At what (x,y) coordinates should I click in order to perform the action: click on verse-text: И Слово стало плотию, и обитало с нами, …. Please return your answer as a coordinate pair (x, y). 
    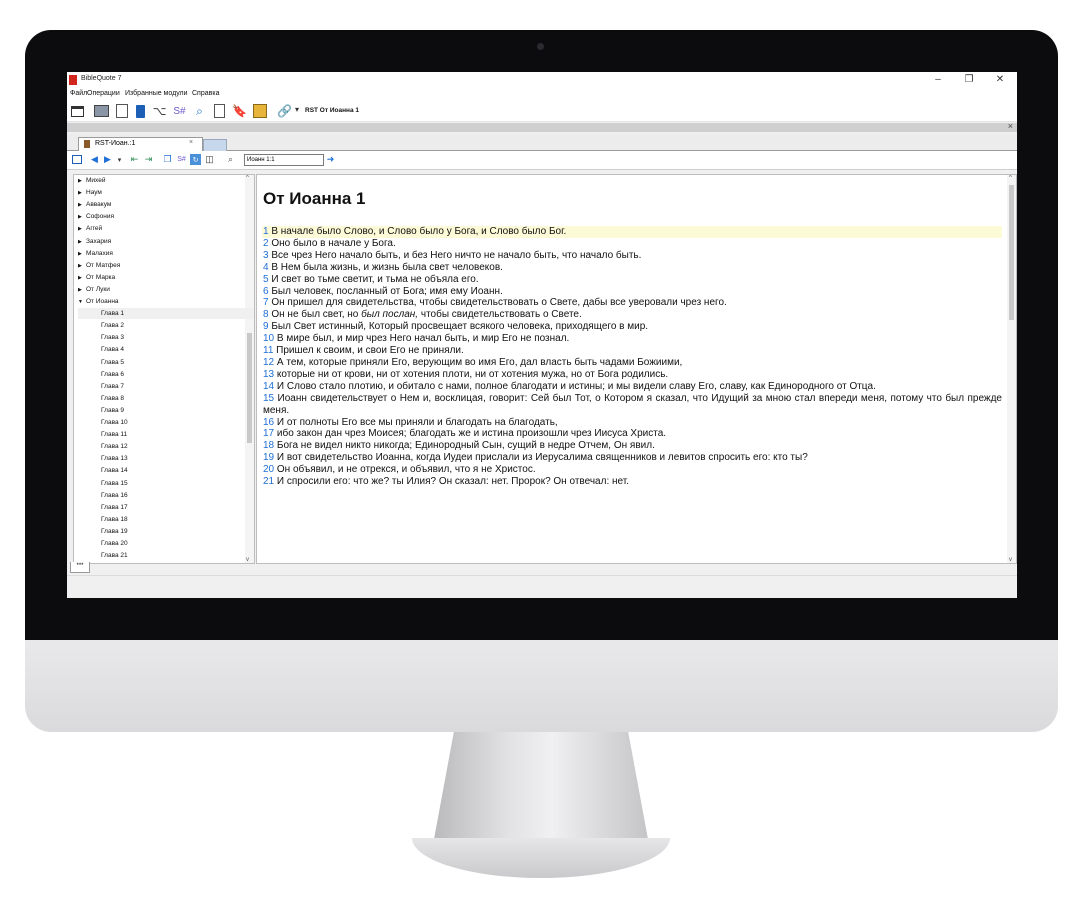
    Looking at the image, I should click on (575, 386).